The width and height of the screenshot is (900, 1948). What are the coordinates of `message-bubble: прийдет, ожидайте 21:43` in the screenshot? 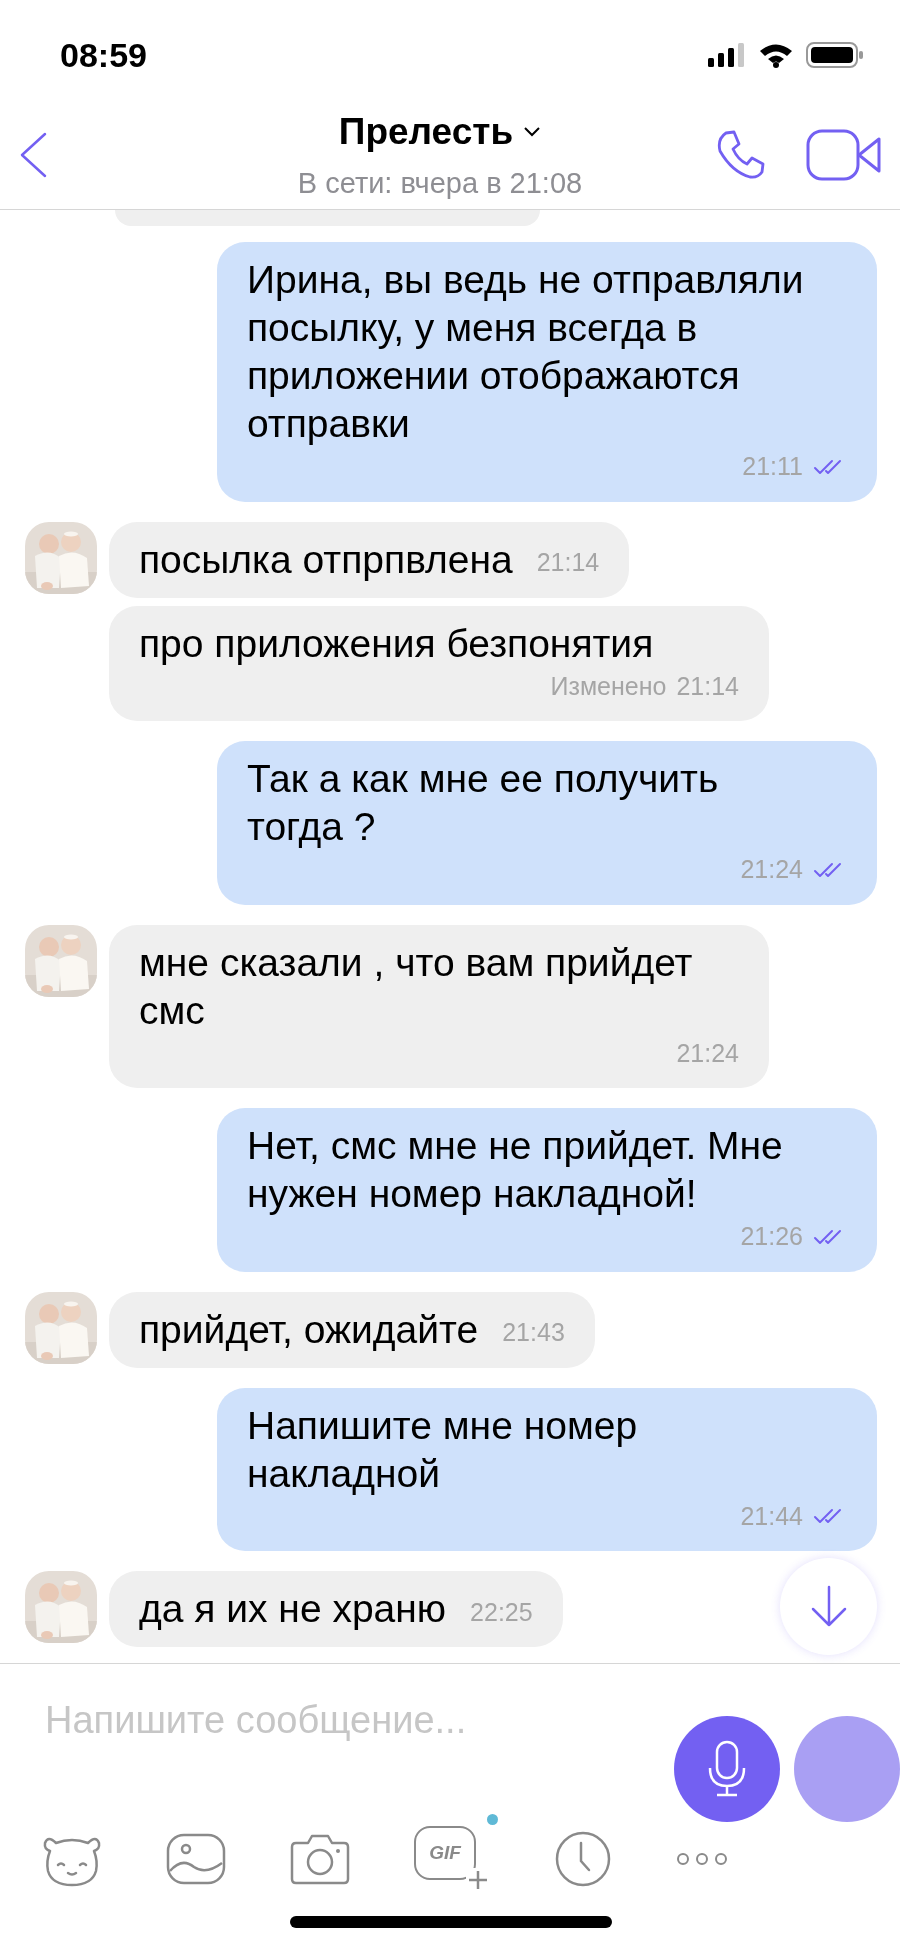 It's located at (352, 1329).